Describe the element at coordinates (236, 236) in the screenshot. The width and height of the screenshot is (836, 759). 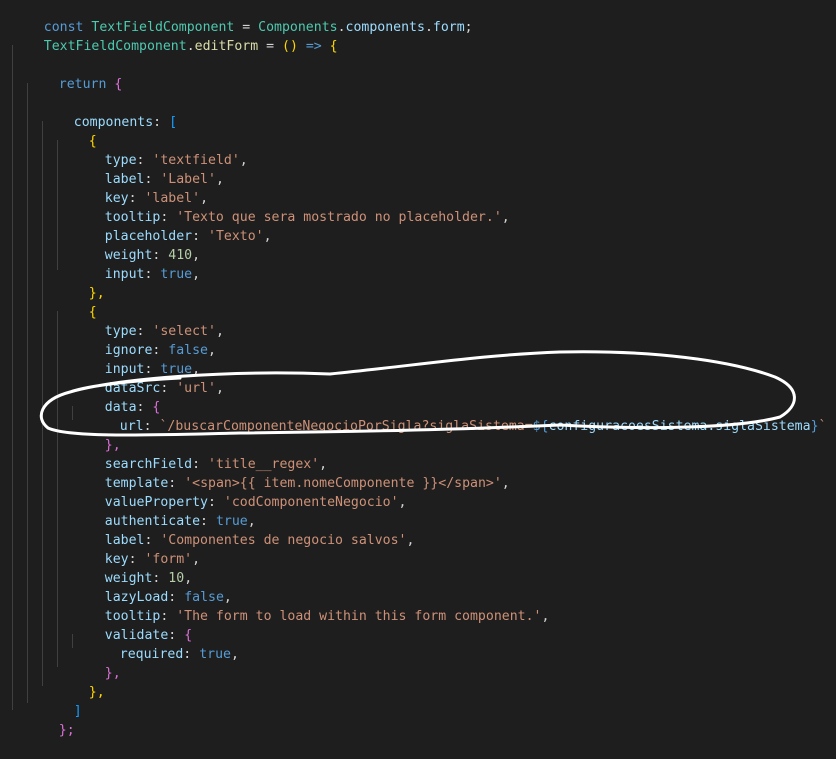
I see `string: 'Texto'` at that location.